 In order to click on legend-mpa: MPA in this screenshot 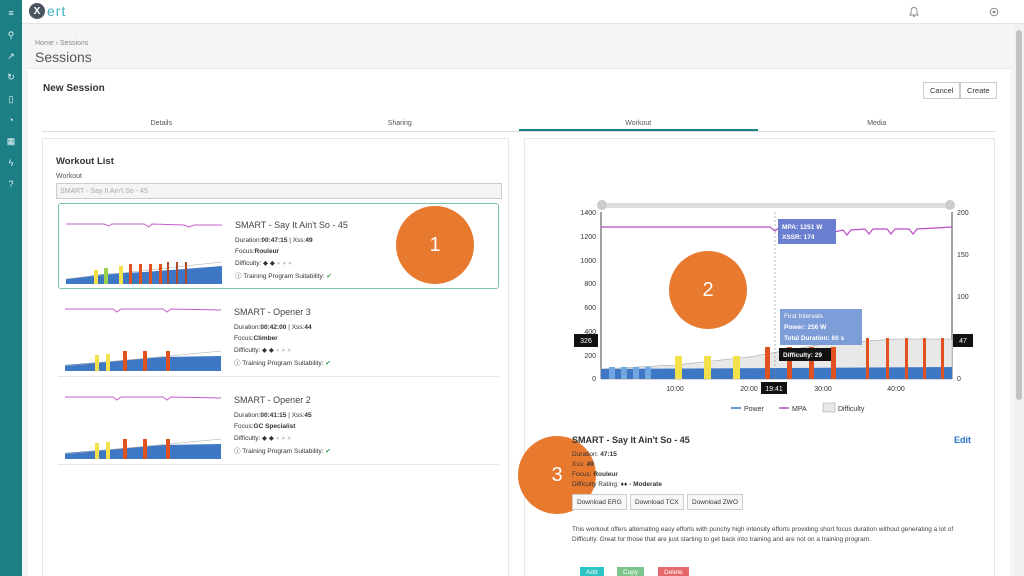, I will do `click(799, 409)`.